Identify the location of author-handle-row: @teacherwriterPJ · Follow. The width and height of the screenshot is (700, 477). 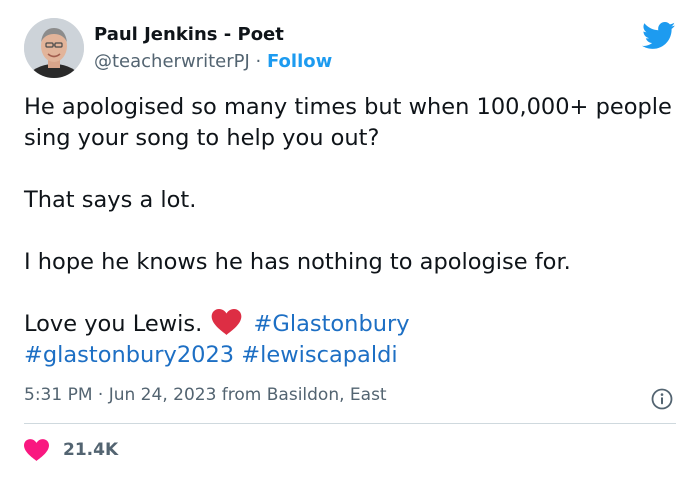
(213, 61).